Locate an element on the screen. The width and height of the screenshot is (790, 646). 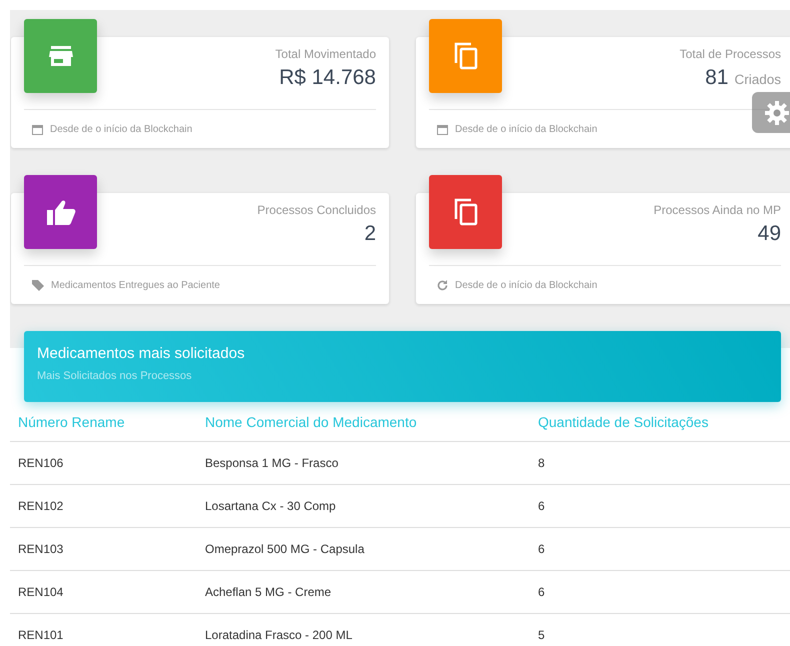
column-header: Nome Comercial do Medicamento is located at coordinates (311, 422).